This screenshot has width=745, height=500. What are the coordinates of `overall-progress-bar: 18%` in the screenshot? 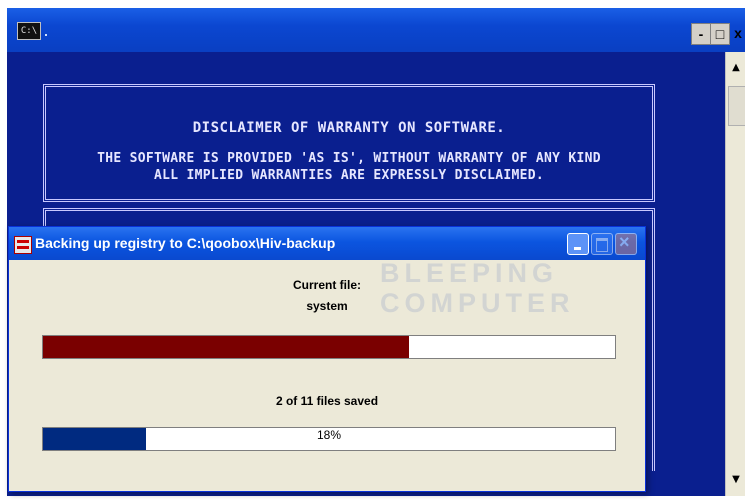 It's located at (329, 439).